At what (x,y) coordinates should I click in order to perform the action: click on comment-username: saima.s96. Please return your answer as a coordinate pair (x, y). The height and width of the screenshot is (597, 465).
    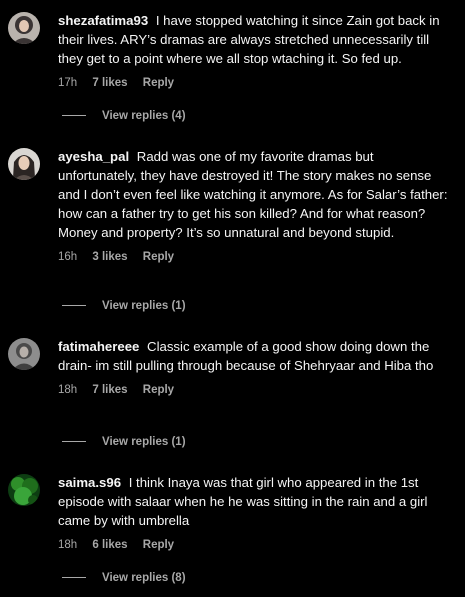
    Looking at the image, I should click on (89, 482).